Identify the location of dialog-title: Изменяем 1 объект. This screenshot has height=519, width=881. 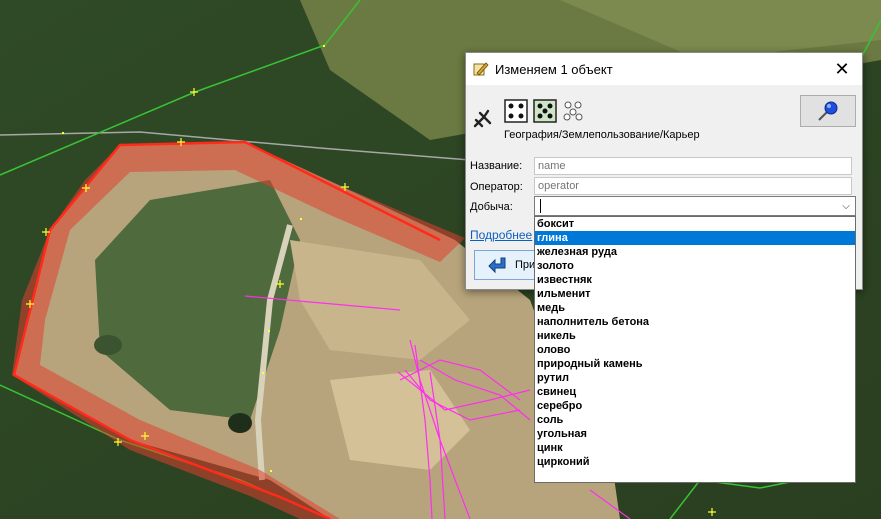
(554, 69).